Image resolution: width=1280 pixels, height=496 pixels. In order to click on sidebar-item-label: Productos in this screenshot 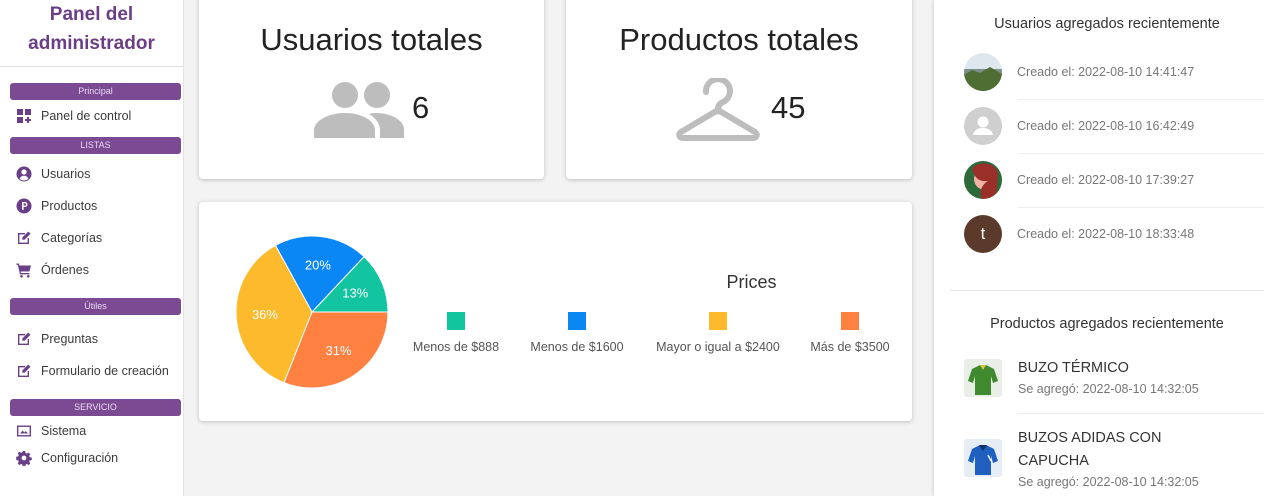, I will do `click(69, 206)`.